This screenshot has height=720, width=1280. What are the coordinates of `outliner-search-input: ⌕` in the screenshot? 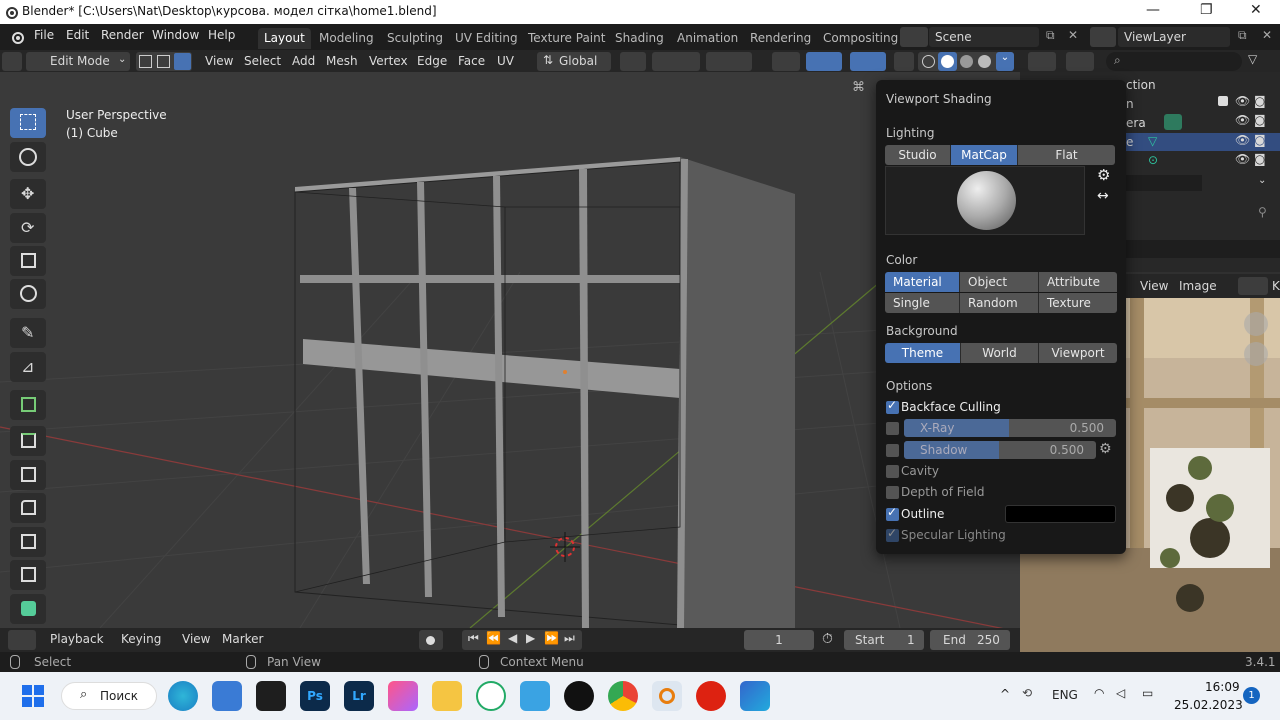 It's located at (1174, 61).